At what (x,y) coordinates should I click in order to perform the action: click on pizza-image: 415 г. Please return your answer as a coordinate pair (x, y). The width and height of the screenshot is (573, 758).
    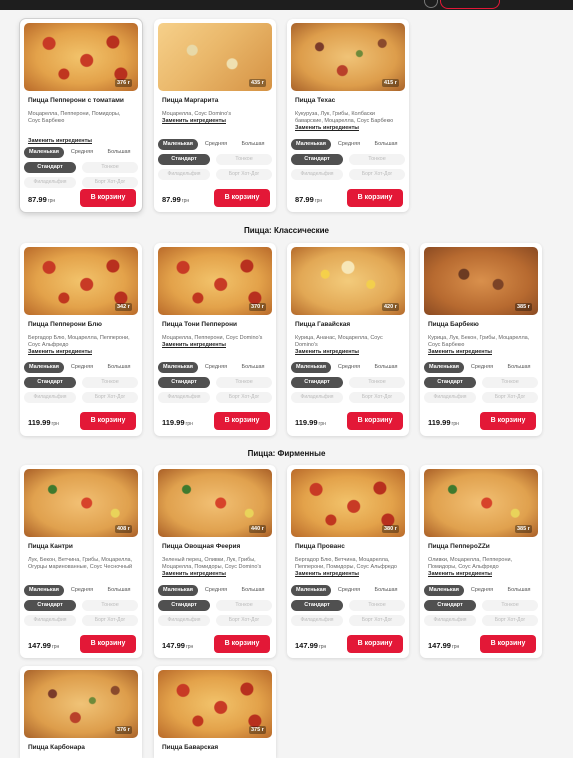
    Looking at the image, I should click on (348, 57).